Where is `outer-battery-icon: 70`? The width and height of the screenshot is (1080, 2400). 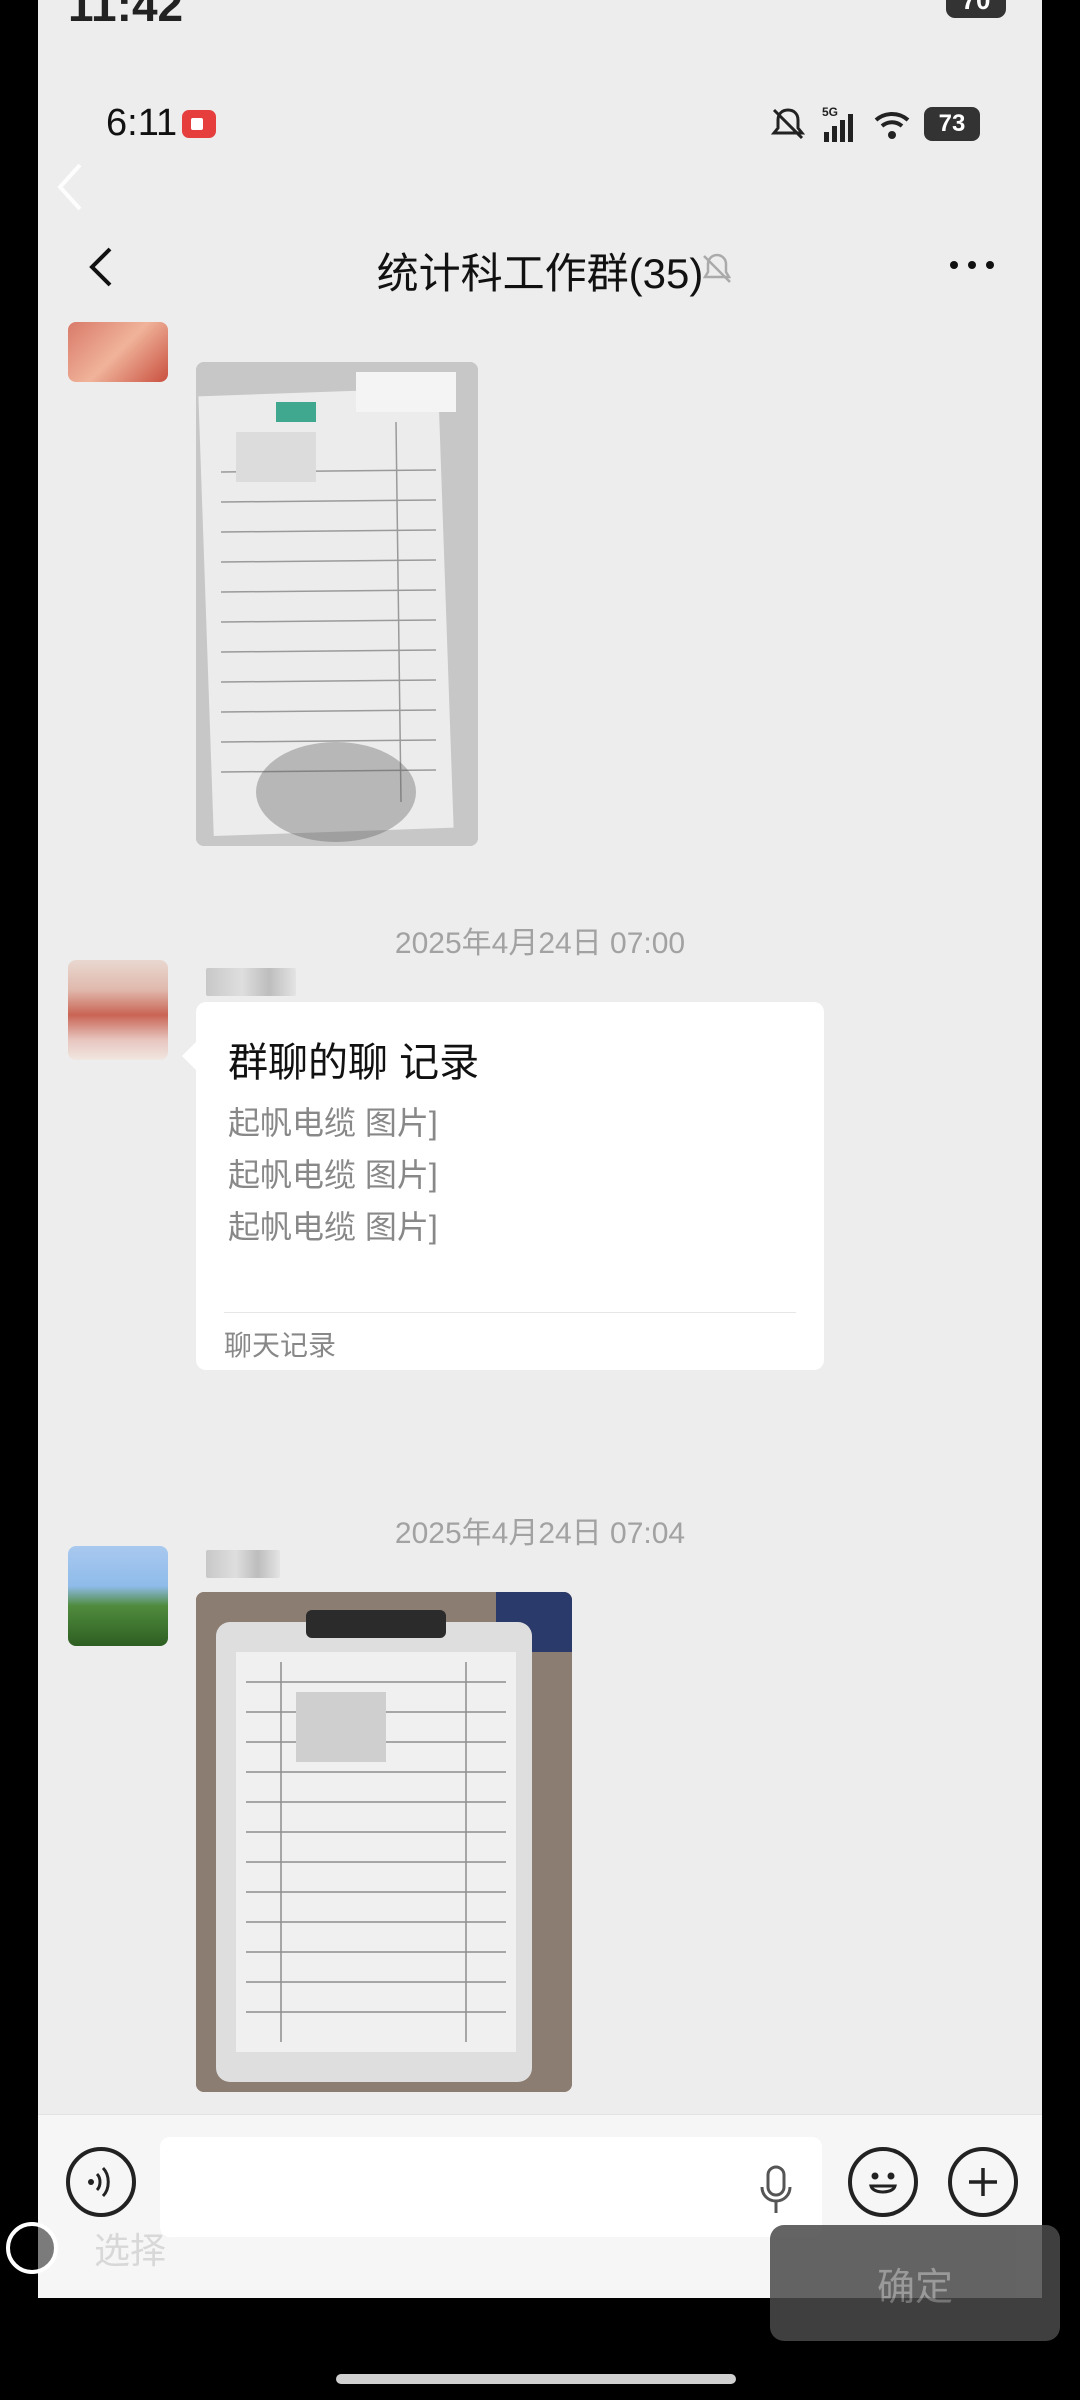
outer-battery-icon: 70 is located at coordinates (976, 9).